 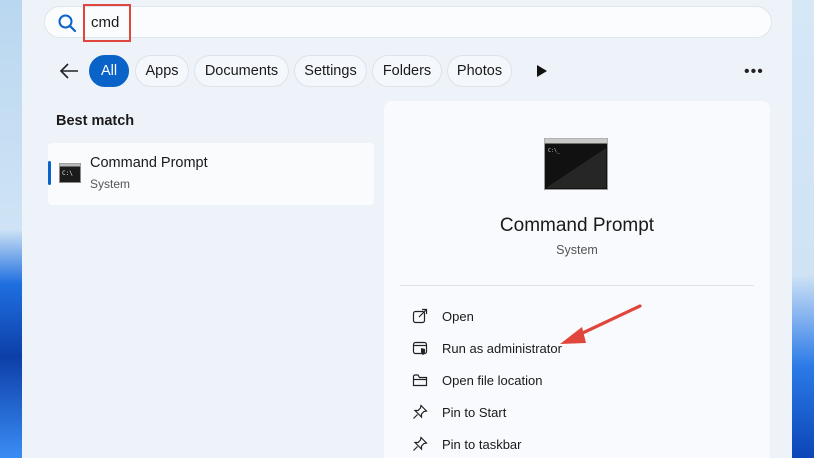 What do you see at coordinates (420, 380) in the screenshot?
I see `folder-icon` at bounding box center [420, 380].